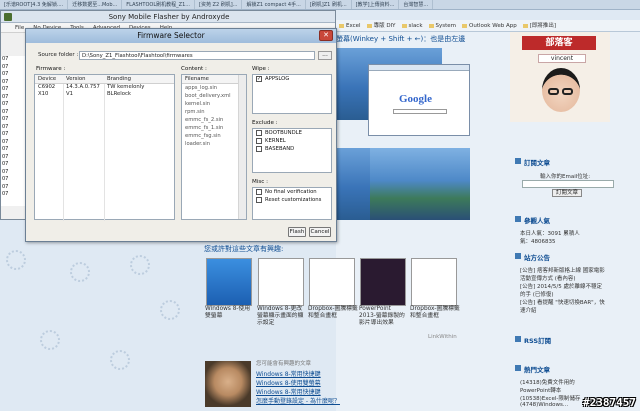 This screenshot has height=411, width=640. Describe the element at coordinates (518, 256) in the screenshot. I see `widget-icon` at that location.